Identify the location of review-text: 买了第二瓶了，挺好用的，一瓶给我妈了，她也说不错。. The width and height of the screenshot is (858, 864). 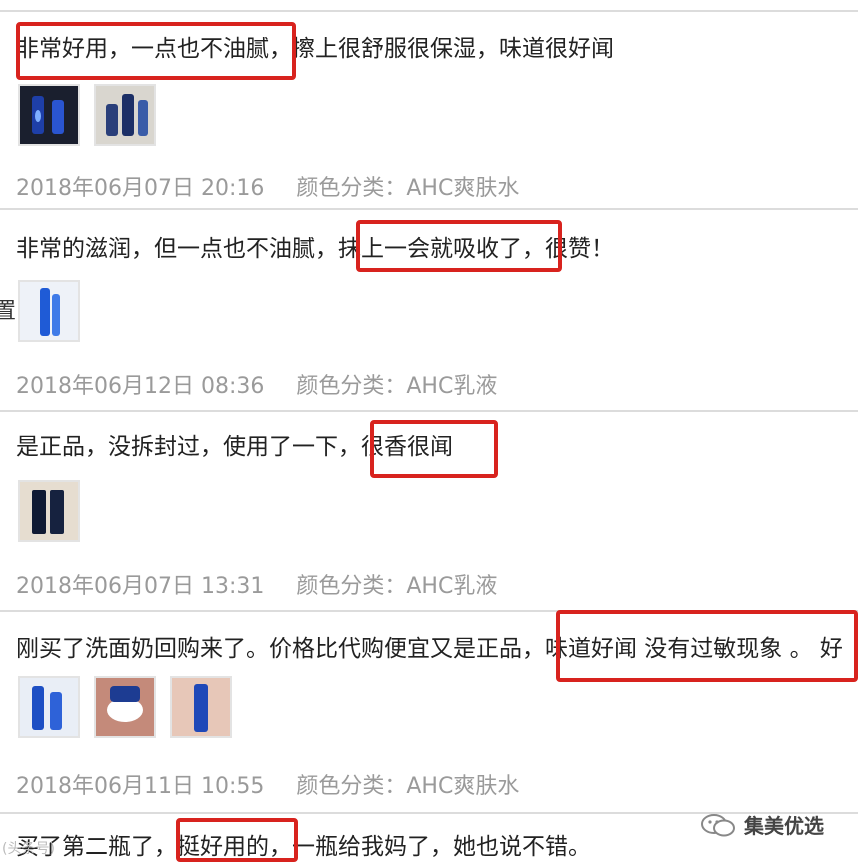
(303, 847).